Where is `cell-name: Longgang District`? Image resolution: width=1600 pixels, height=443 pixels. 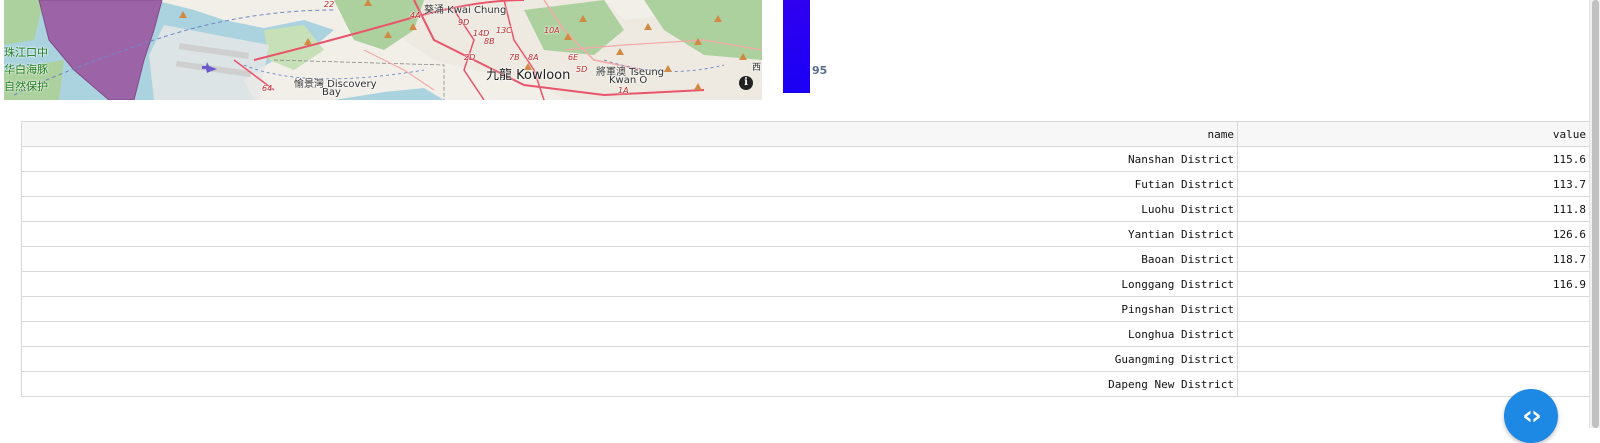 cell-name: Longgang District is located at coordinates (629, 284).